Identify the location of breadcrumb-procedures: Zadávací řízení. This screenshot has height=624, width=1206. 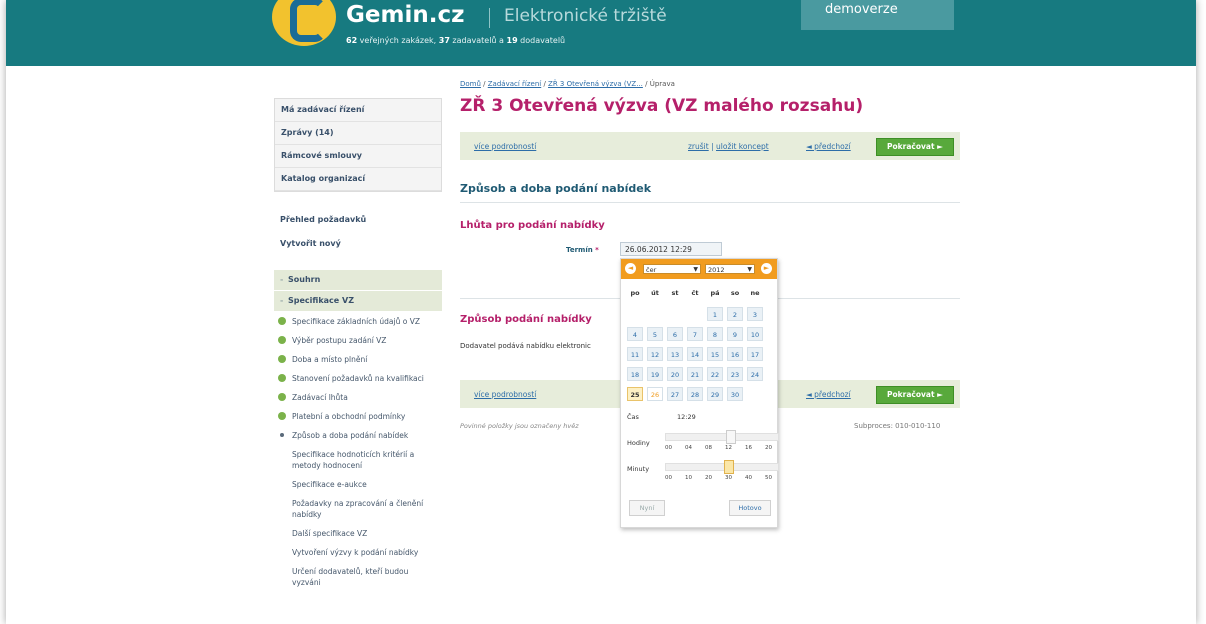
(514, 84).